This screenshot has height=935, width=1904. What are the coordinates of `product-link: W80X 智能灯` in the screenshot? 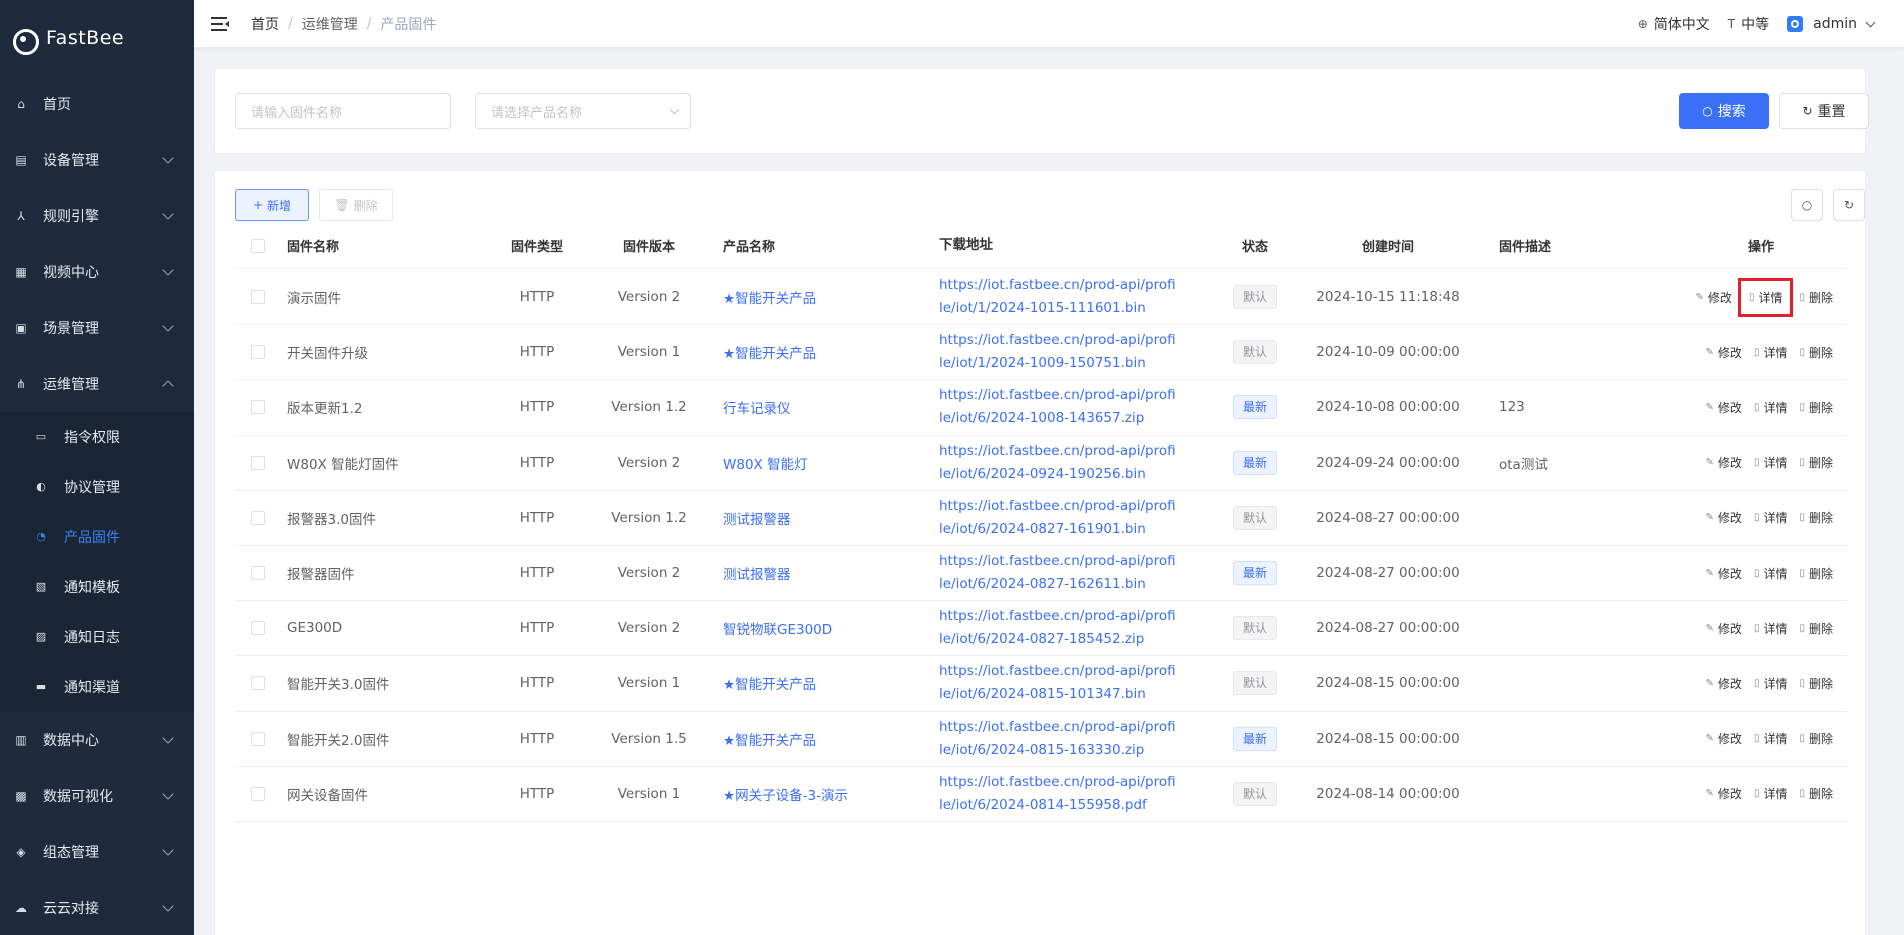 It's located at (823, 463).